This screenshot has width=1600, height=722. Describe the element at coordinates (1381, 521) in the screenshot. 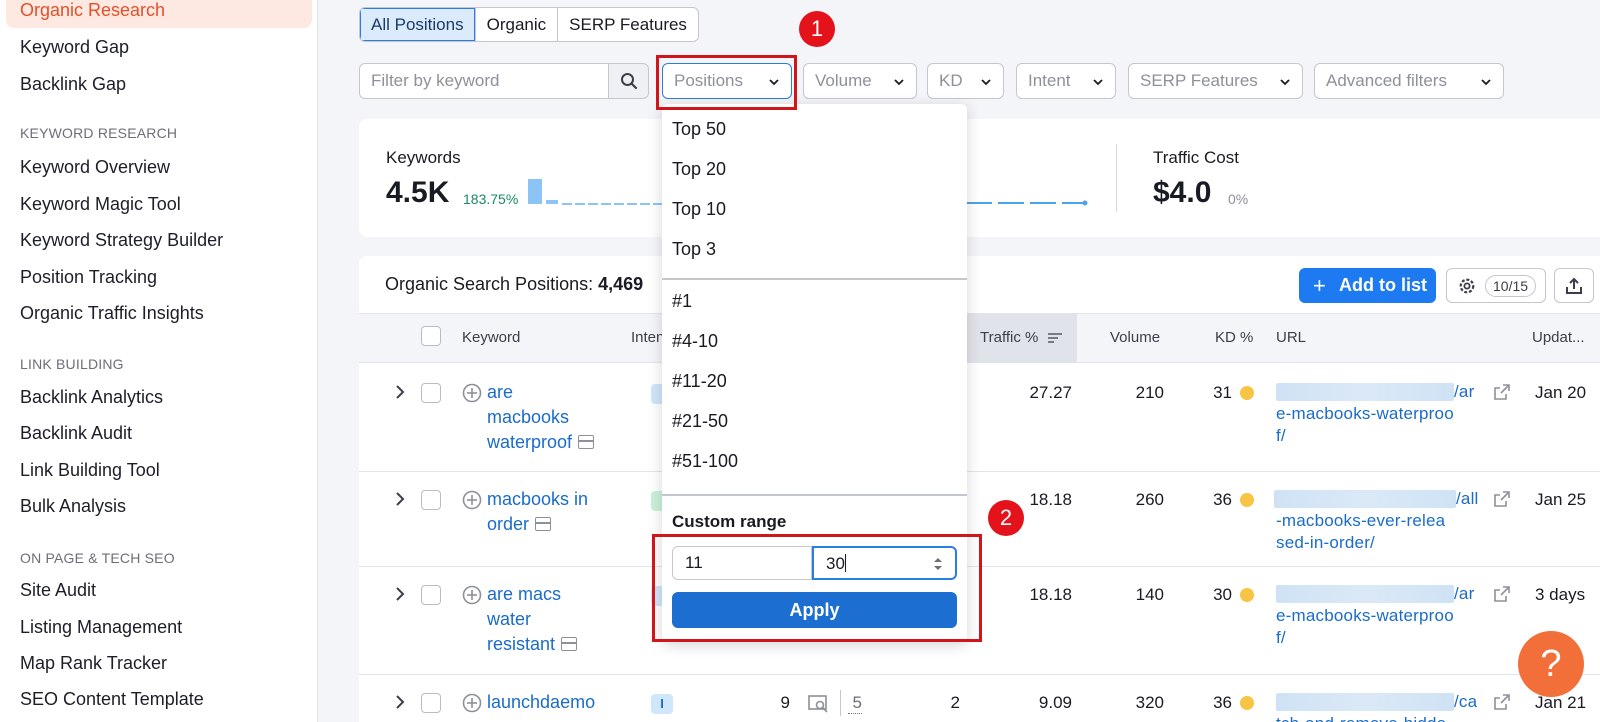

I see `url-link: /all -macbooks-ever-relea sed-in-order/` at that location.